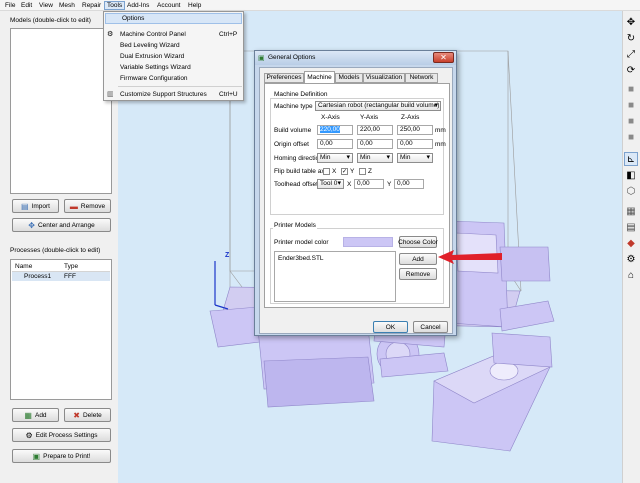 This screenshot has width=640, height=483. I want to click on edit-process-settings-button: ⚙ Edit Process Settings, so click(61, 435).